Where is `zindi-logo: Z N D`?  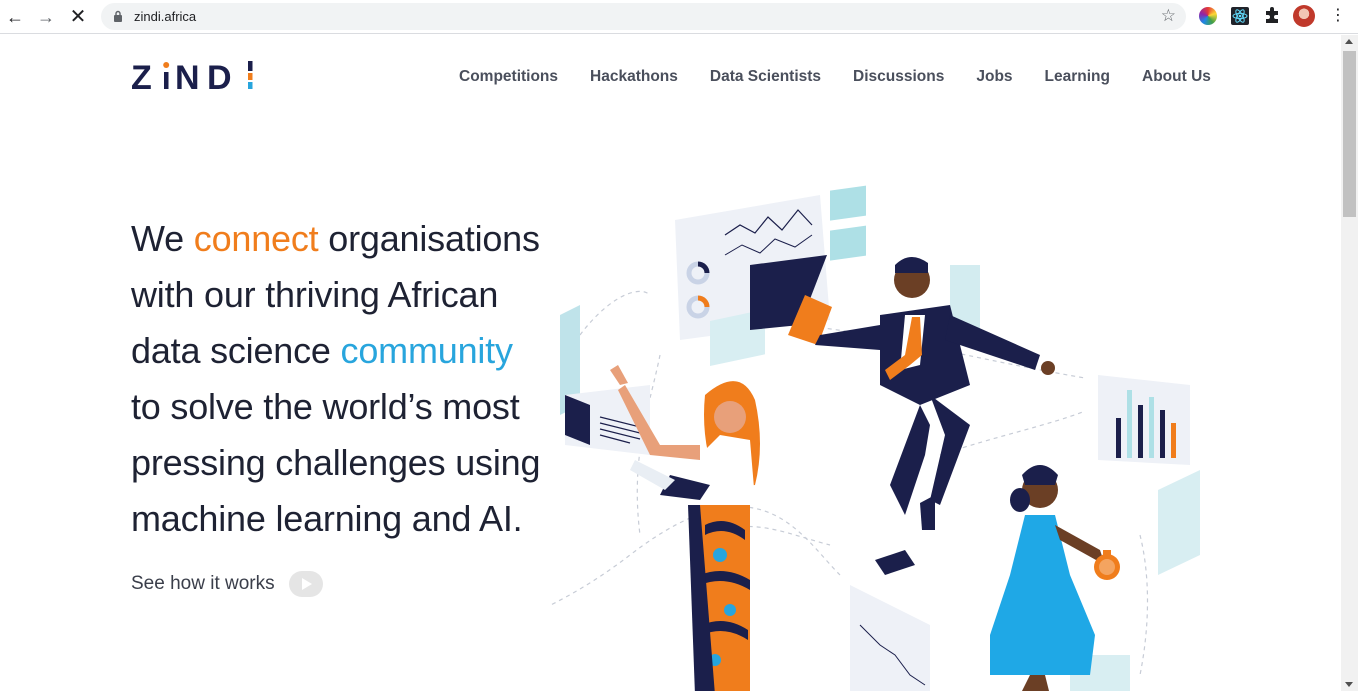
zindi-logo: Z N D is located at coordinates (193, 80).